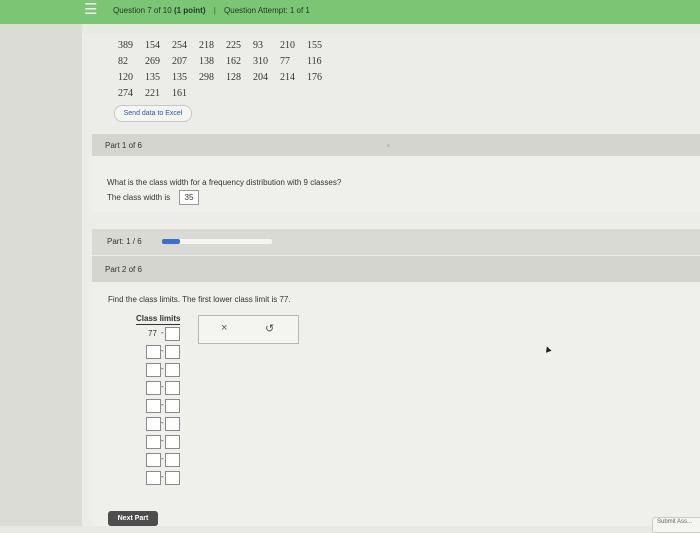 The image size is (700, 533). I want to click on data-cell: 269, so click(152, 61).